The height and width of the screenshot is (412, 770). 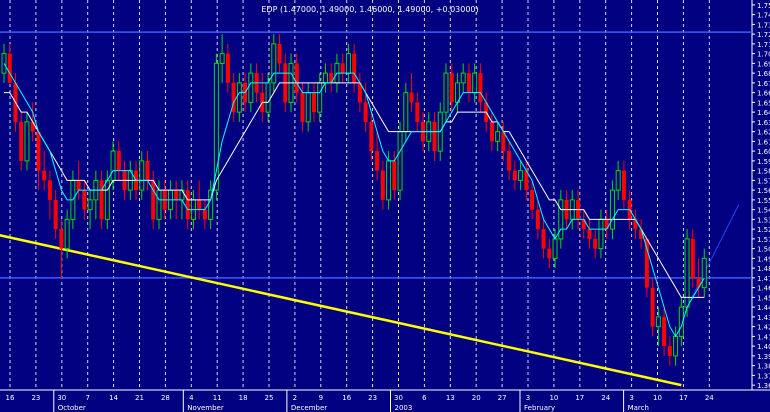 What do you see at coordinates (217, 398) in the screenshot?
I see `x-tick-label: 11` at bounding box center [217, 398].